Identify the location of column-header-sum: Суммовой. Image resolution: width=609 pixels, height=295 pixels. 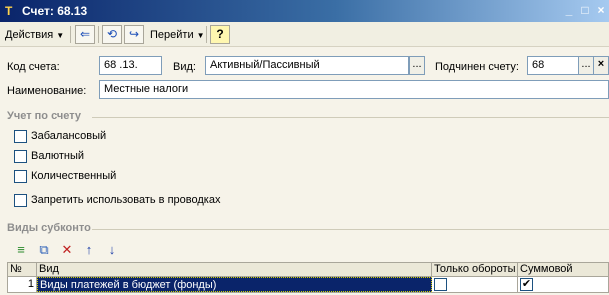
(563, 269).